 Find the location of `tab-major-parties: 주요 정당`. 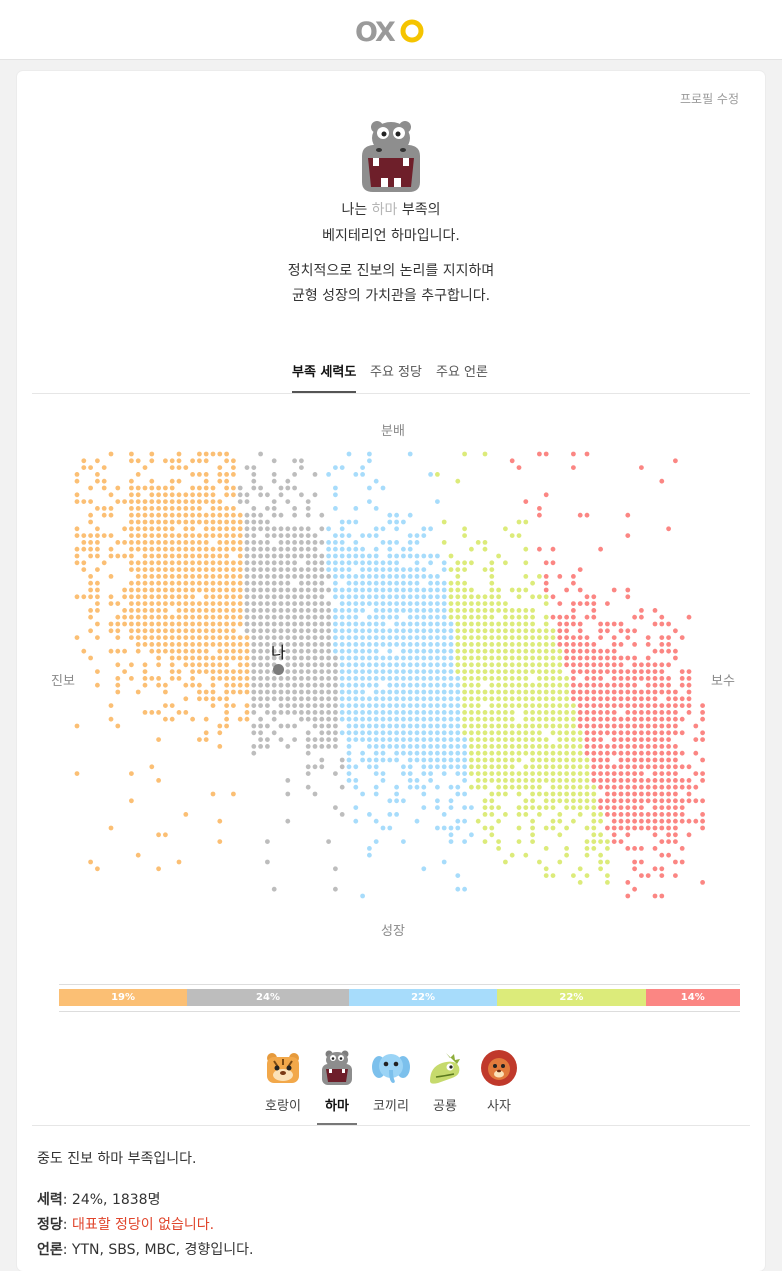

tab-major-parties: 주요 정당 is located at coordinates (396, 376).